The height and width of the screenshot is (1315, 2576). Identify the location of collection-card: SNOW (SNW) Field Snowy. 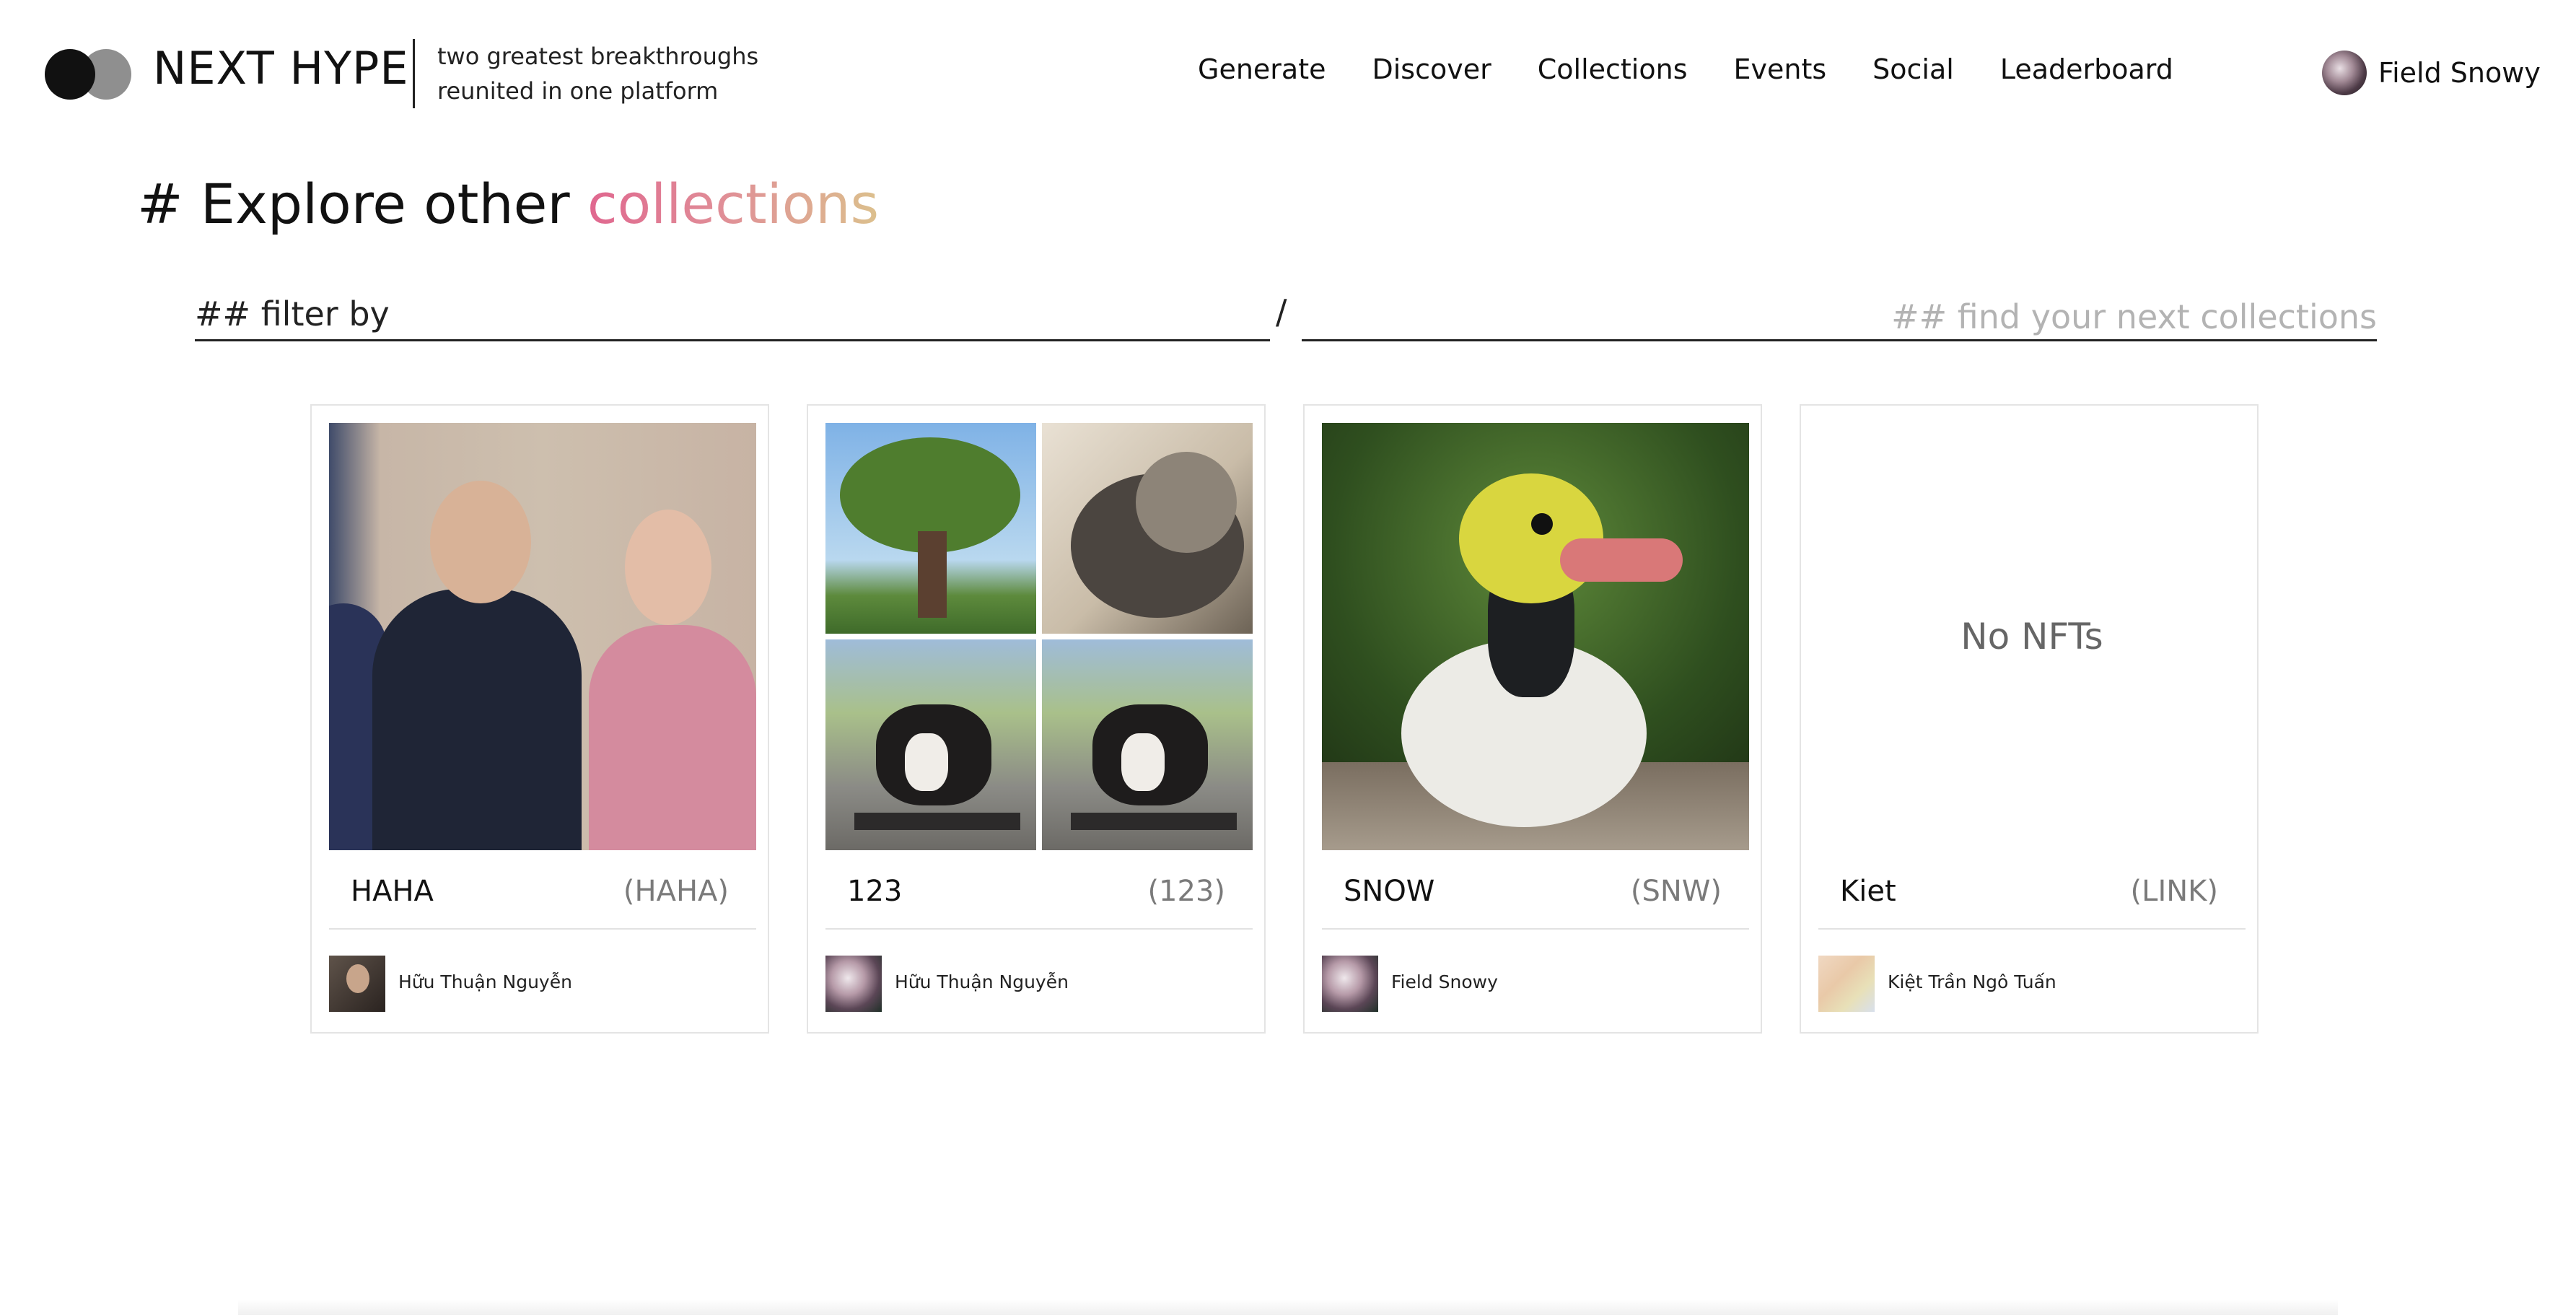
(1533, 719).